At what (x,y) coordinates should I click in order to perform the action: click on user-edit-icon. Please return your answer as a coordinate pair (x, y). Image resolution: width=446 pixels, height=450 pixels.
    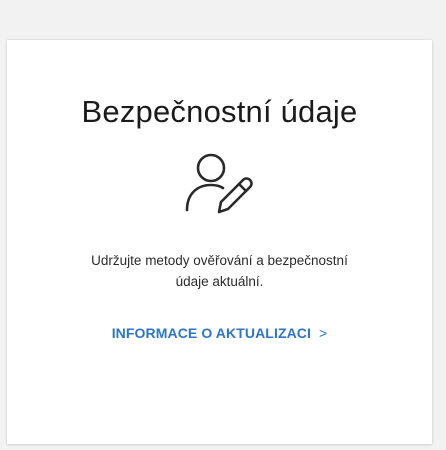
    Looking at the image, I should click on (220, 183).